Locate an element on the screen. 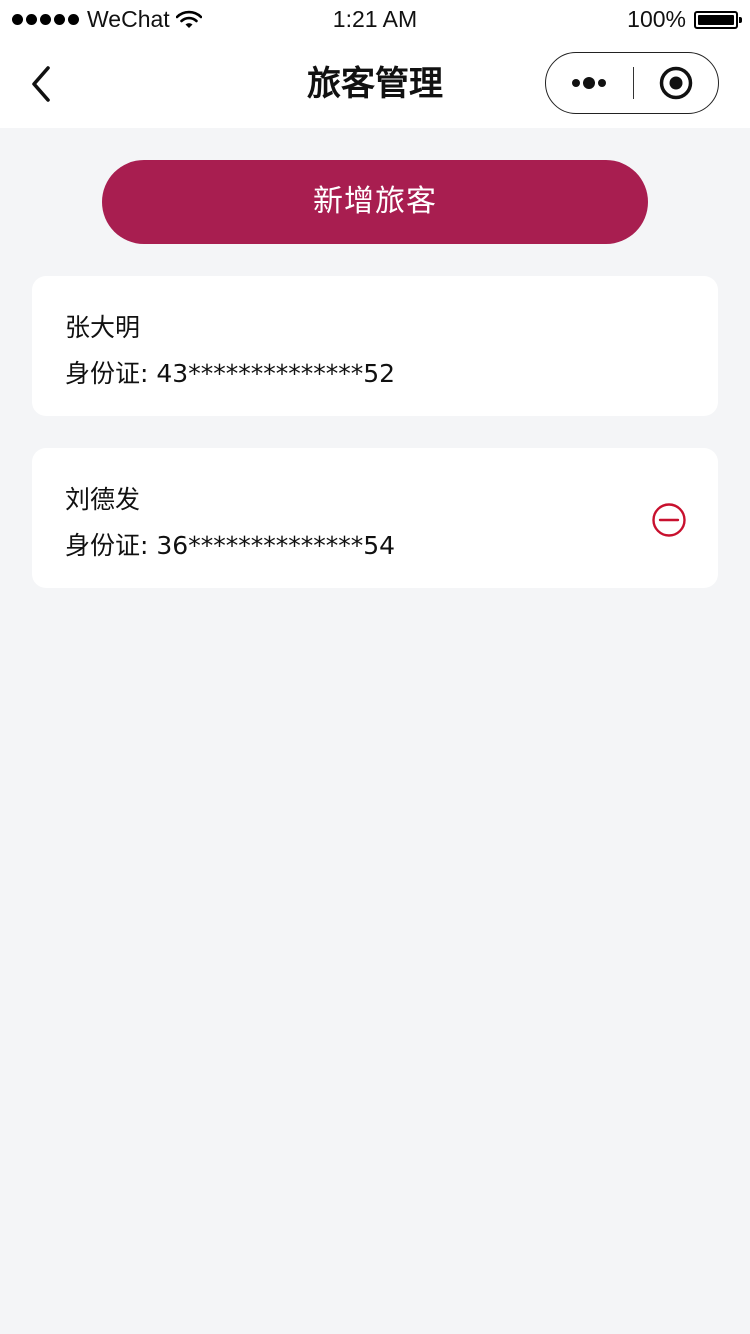 The height and width of the screenshot is (1334, 750). traveler-card: 刘德发 身份证: 36**************54 is located at coordinates (375, 518).